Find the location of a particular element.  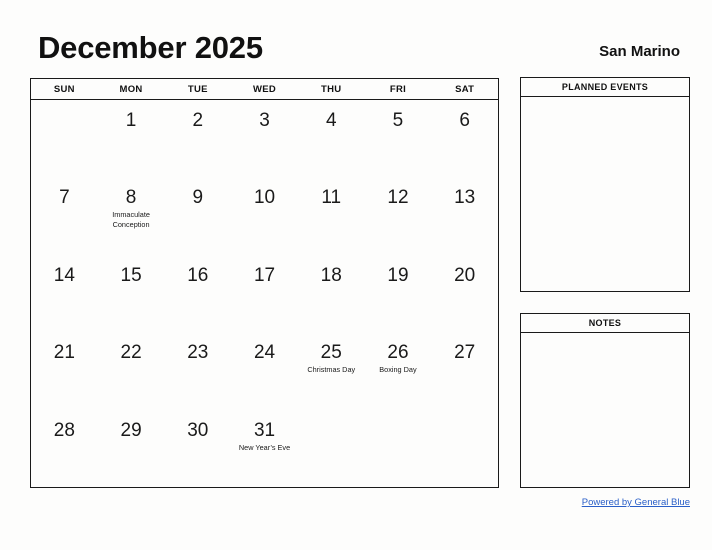

day-number: 1 is located at coordinates (131, 120).